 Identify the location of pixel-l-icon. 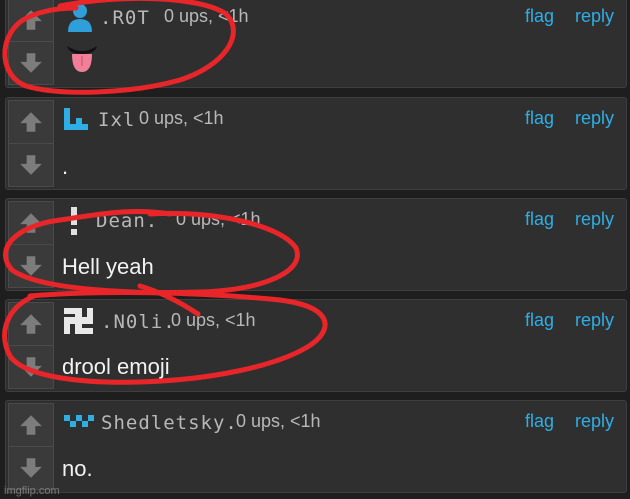
(76, 119).